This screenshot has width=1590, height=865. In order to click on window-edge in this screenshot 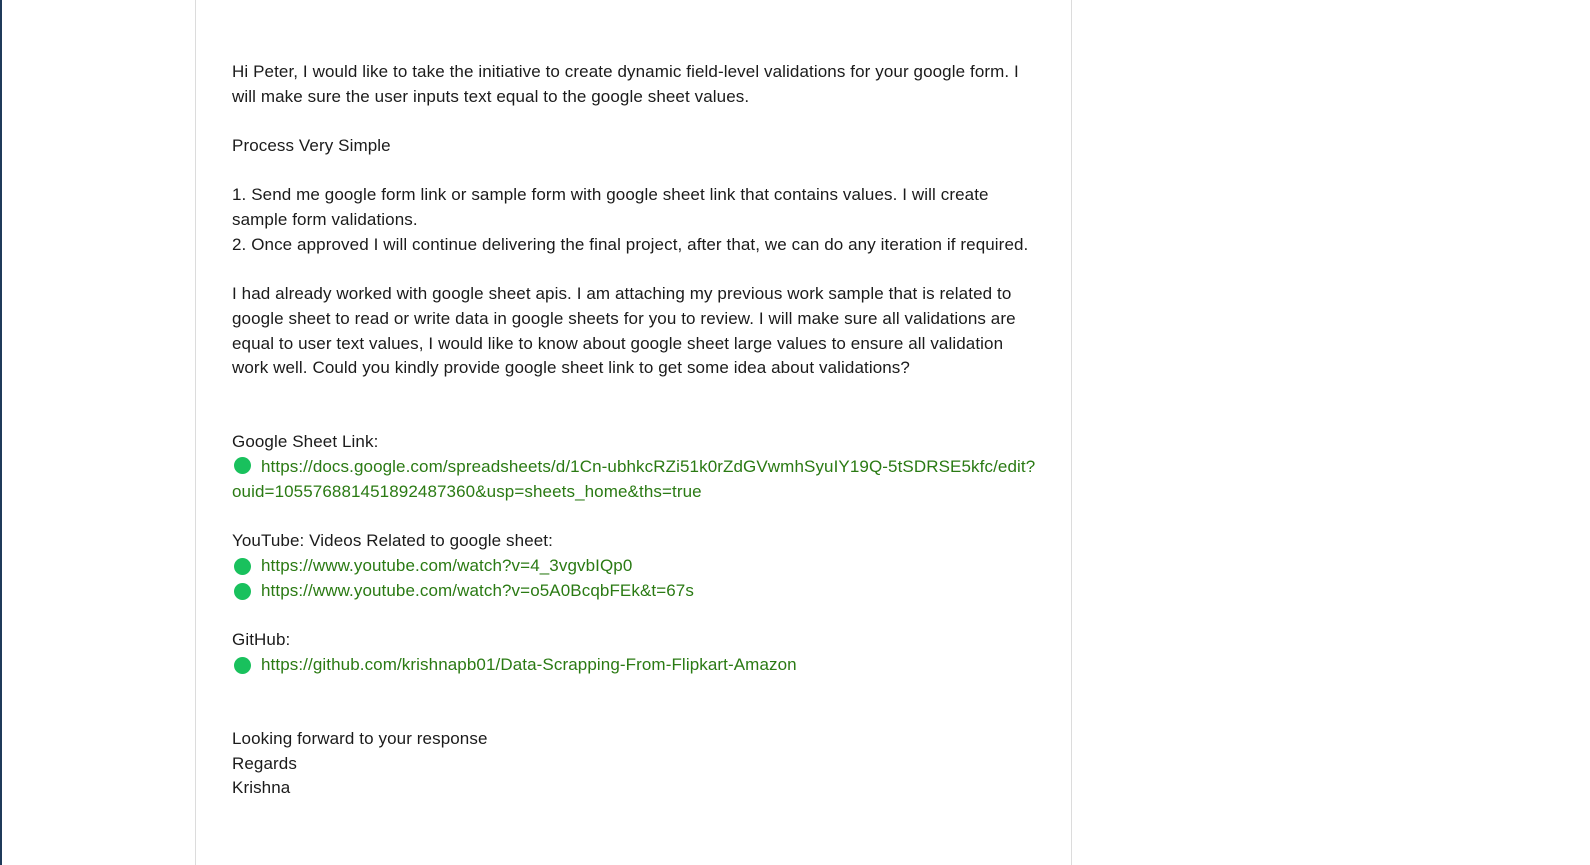, I will do `click(1, 432)`.